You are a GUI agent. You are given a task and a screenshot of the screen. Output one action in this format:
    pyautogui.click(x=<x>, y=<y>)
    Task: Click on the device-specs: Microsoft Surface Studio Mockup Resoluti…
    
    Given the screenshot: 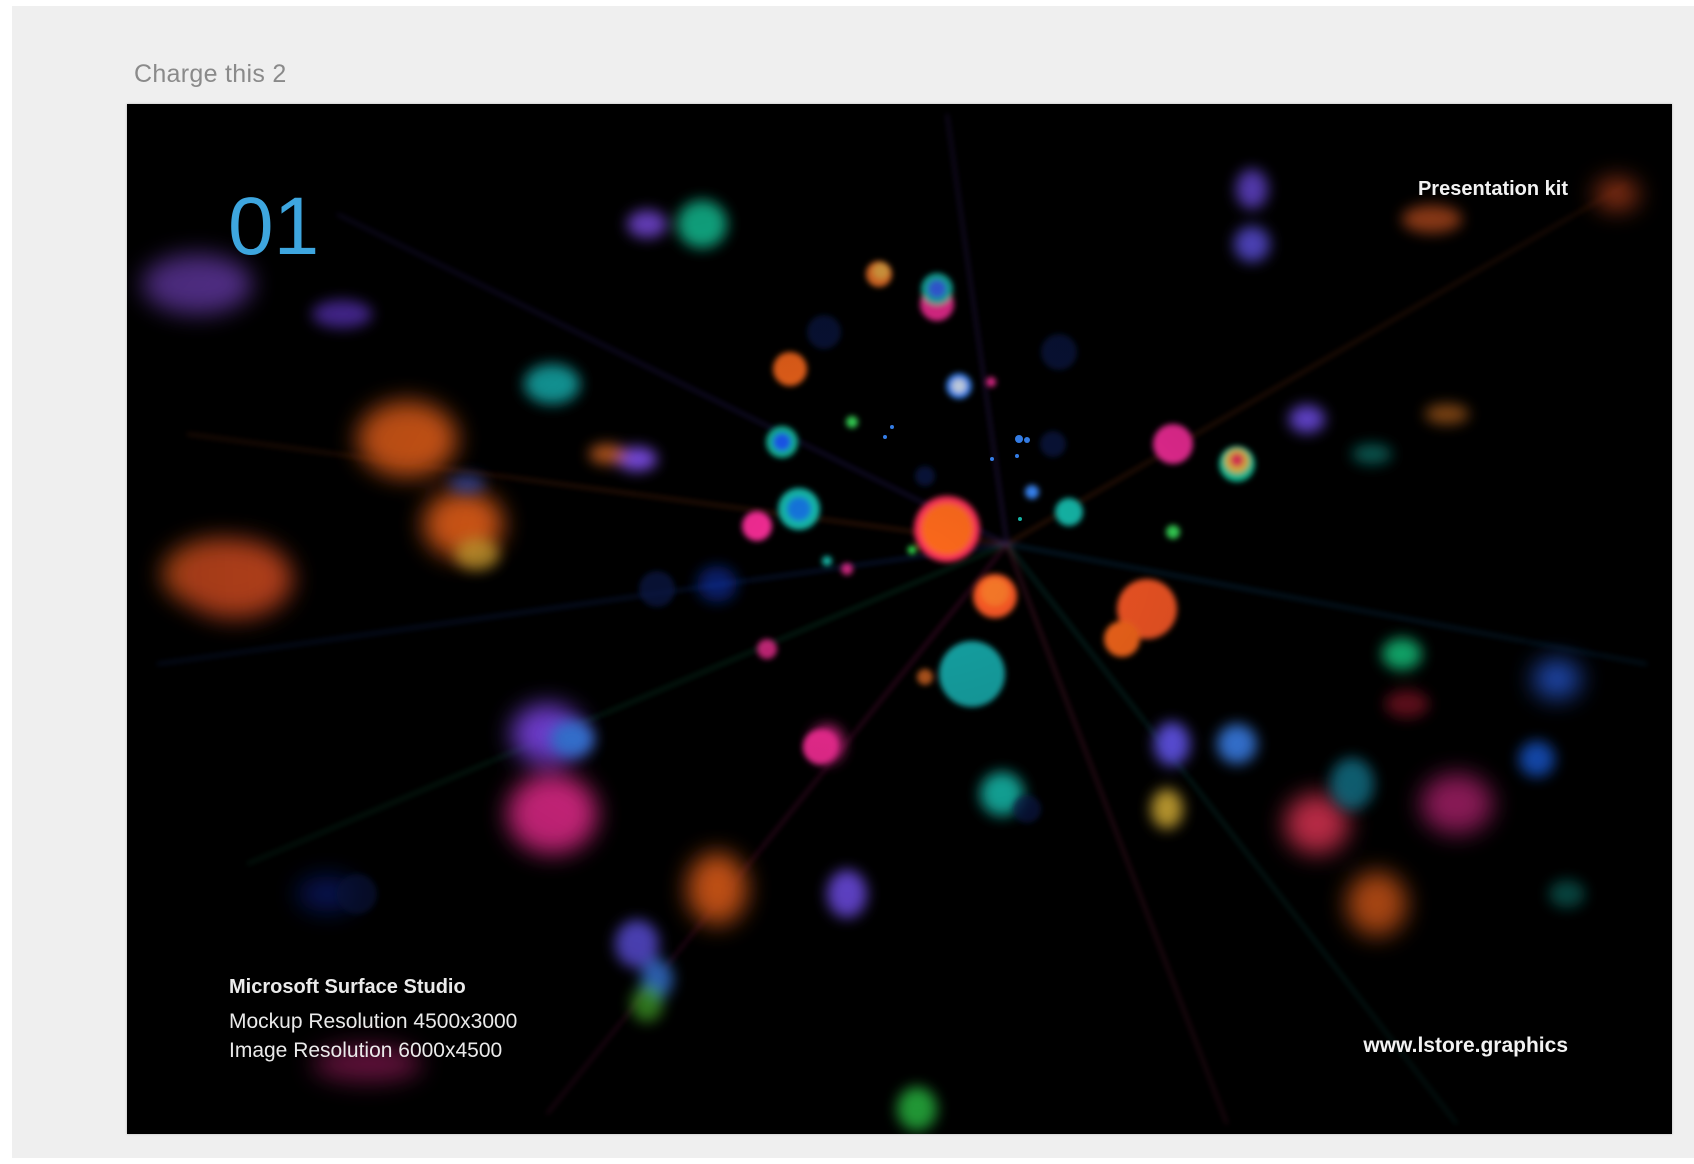 What is the action you would take?
    pyautogui.click(x=373, y=1020)
    